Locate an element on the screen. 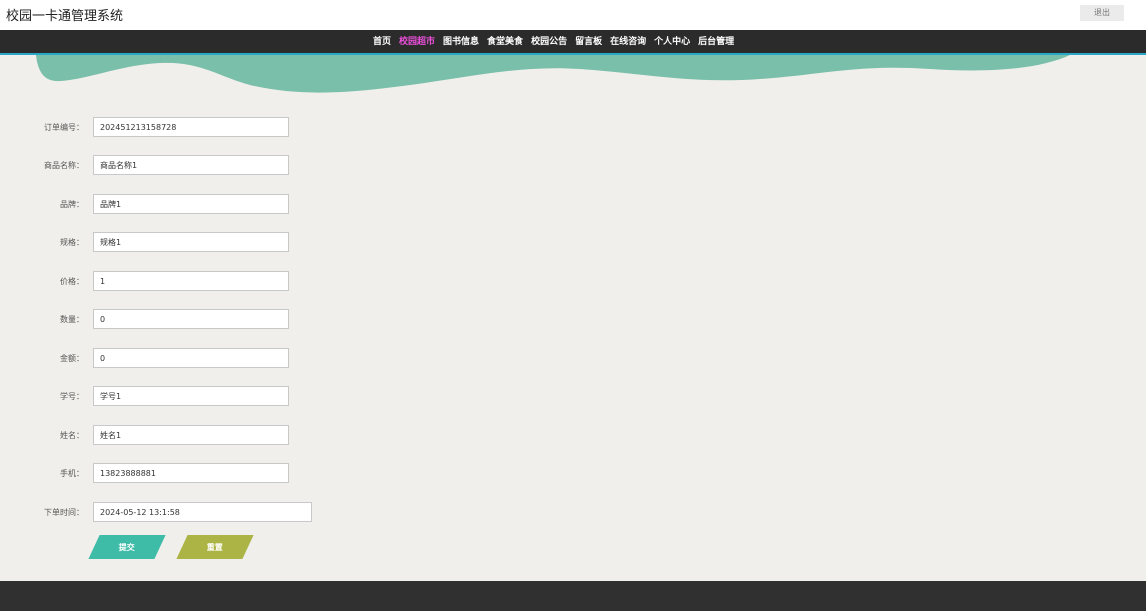 The height and width of the screenshot is (611, 1146). form-row-product-name: 商品名称： is located at coordinates (200, 166).